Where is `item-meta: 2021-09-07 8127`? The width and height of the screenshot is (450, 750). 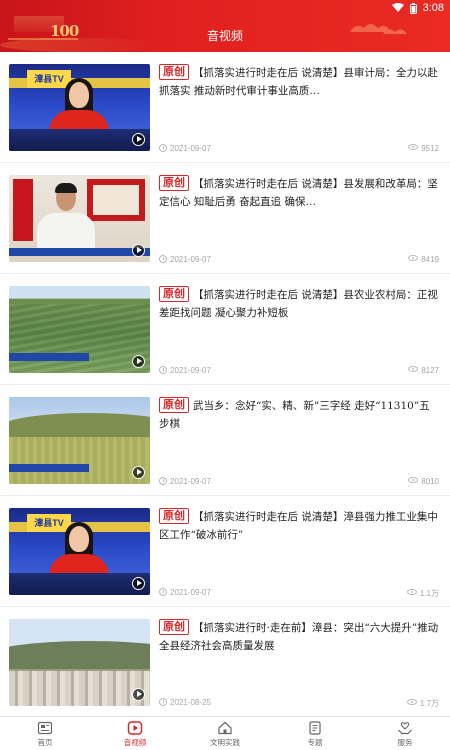
item-meta: 2021-09-07 8127 is located at coordinates (299, 372).